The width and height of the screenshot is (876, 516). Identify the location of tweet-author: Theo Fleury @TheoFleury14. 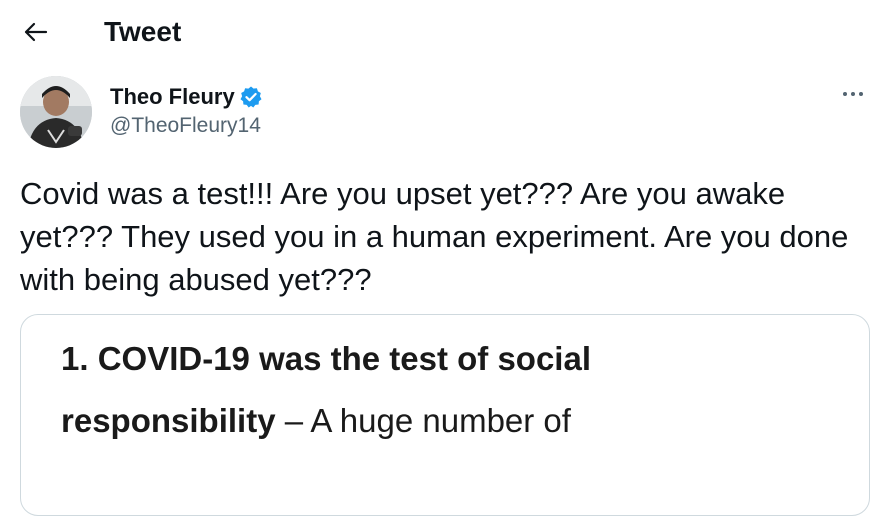
(186, 112).